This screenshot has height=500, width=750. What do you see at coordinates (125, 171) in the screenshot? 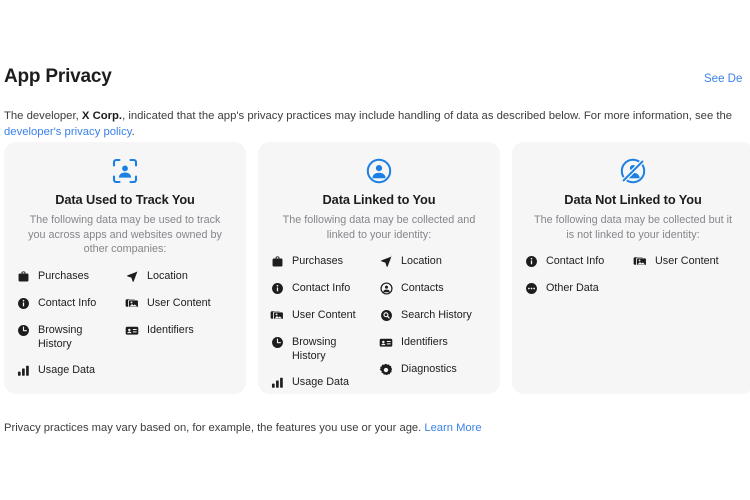
I see `person-in-viewfinder-icon` at bounding box center [125, 171].